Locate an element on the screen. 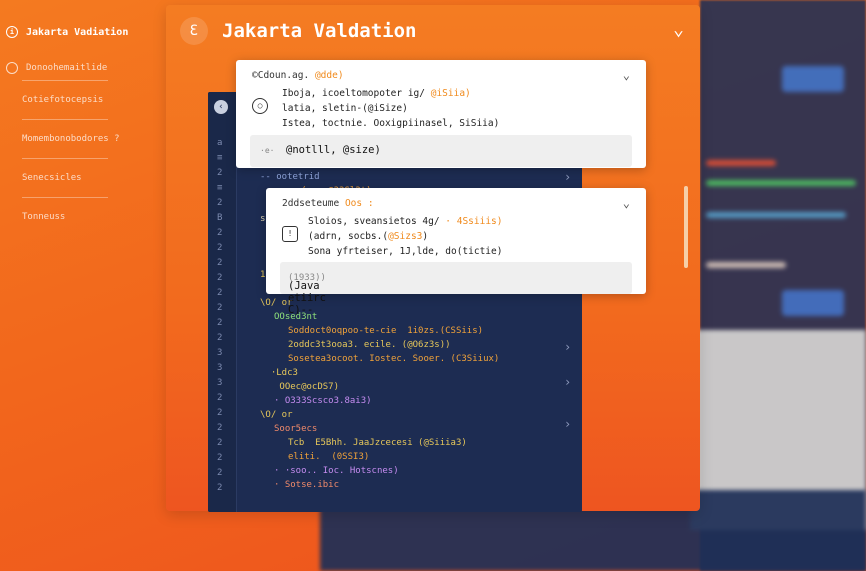  card-line: Sloios, sveansietos 4g/ · 4Ssiiis) is located at coordinates (405, 221).